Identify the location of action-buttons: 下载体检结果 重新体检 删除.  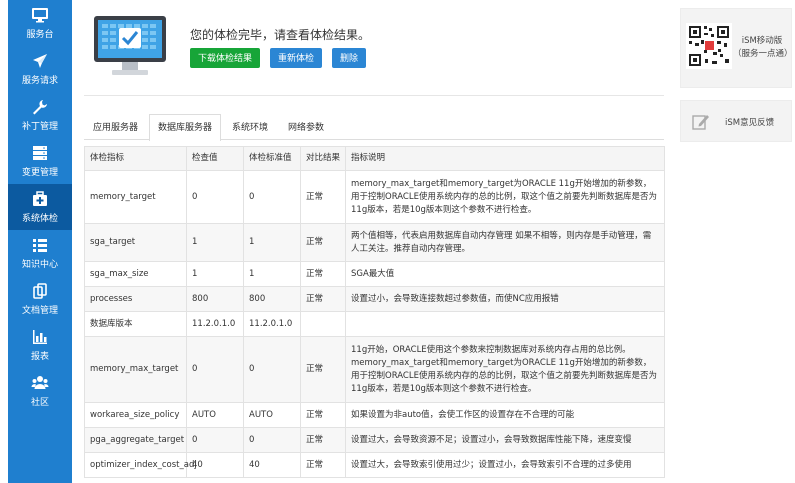
(278, 58).